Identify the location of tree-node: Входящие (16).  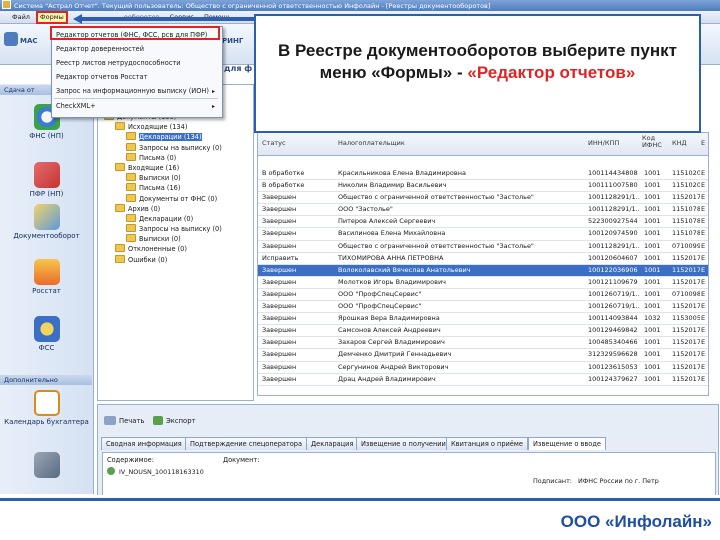
(178, 167).